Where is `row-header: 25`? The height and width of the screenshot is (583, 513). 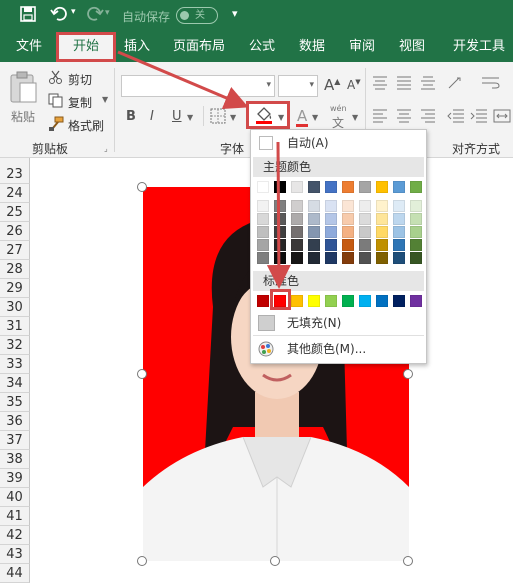 row-header: 25 is located at coordinates (15, 212).